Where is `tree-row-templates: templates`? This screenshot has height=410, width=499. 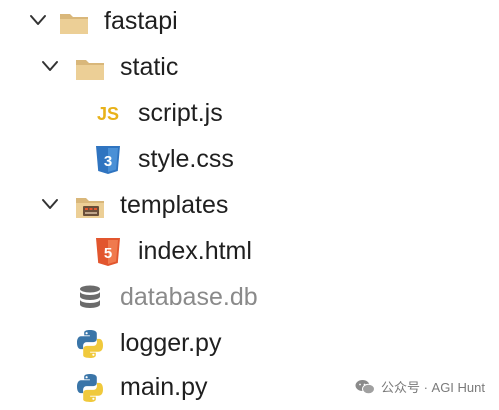
tree-row-templates: templates is located at coordinates (249, 206).